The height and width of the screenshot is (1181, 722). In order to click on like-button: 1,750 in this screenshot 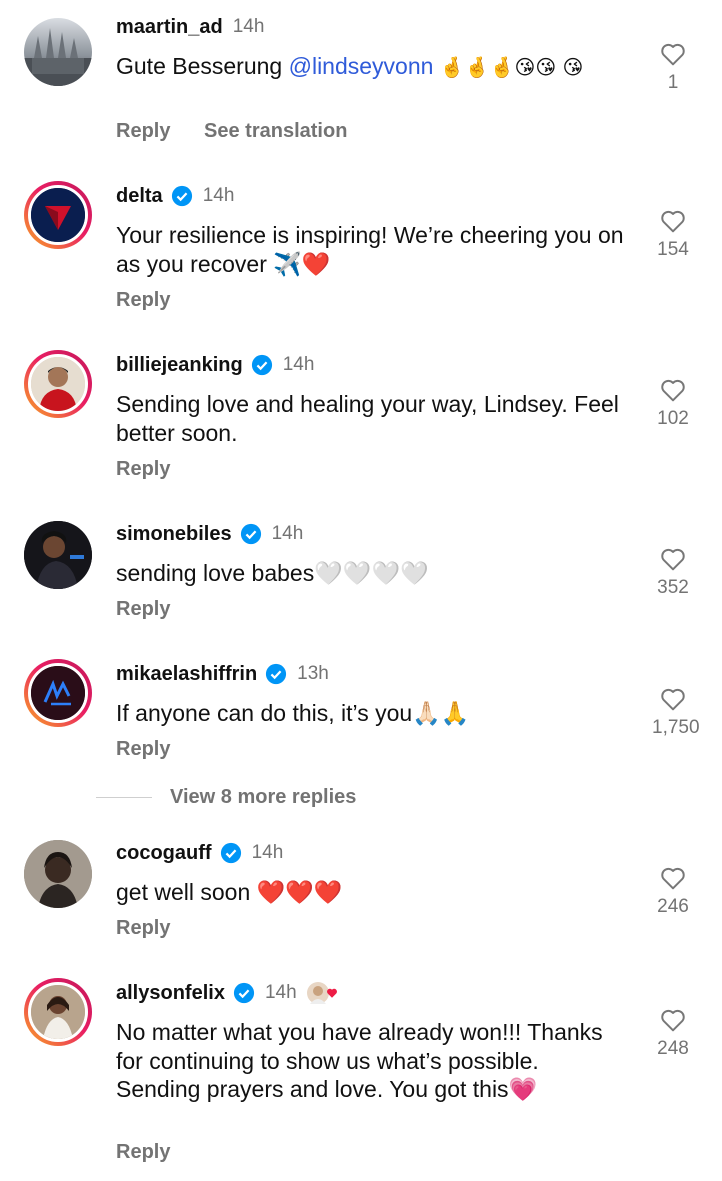, I will do `click(676, 713)`.